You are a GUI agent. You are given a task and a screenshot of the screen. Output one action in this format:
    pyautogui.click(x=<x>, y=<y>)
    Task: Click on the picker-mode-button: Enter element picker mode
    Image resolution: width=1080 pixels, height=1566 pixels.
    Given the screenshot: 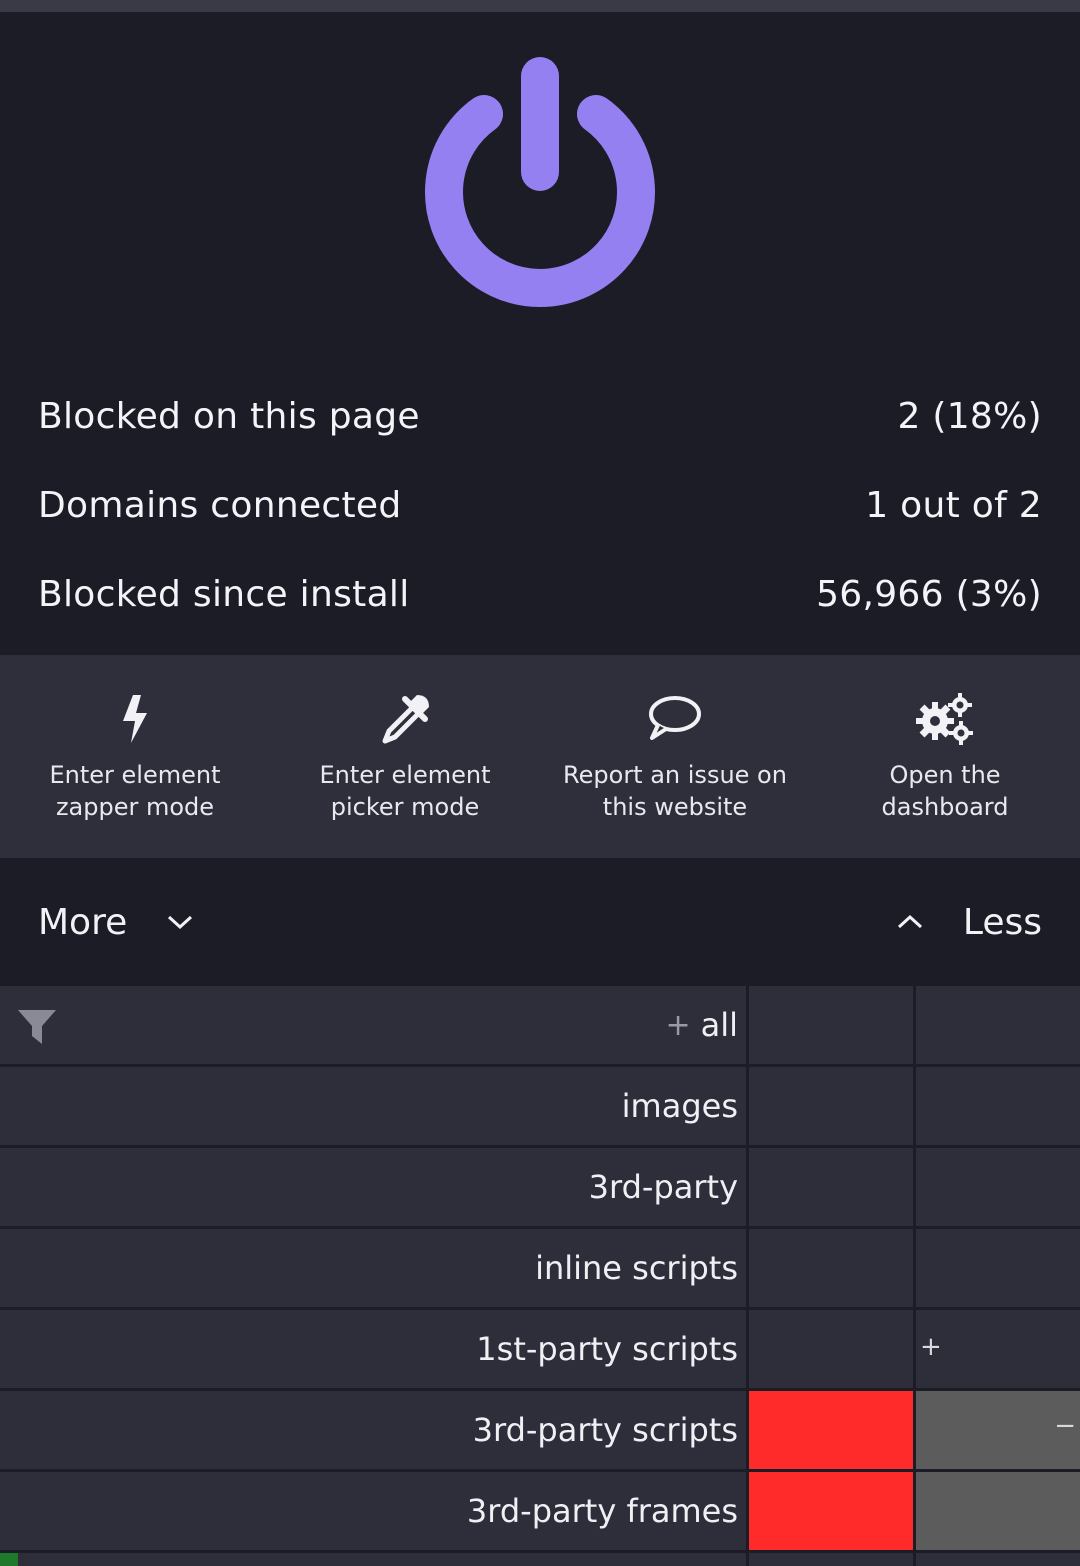 What is the action you would take?
    pyautogui.click(x=405, y=756)
    